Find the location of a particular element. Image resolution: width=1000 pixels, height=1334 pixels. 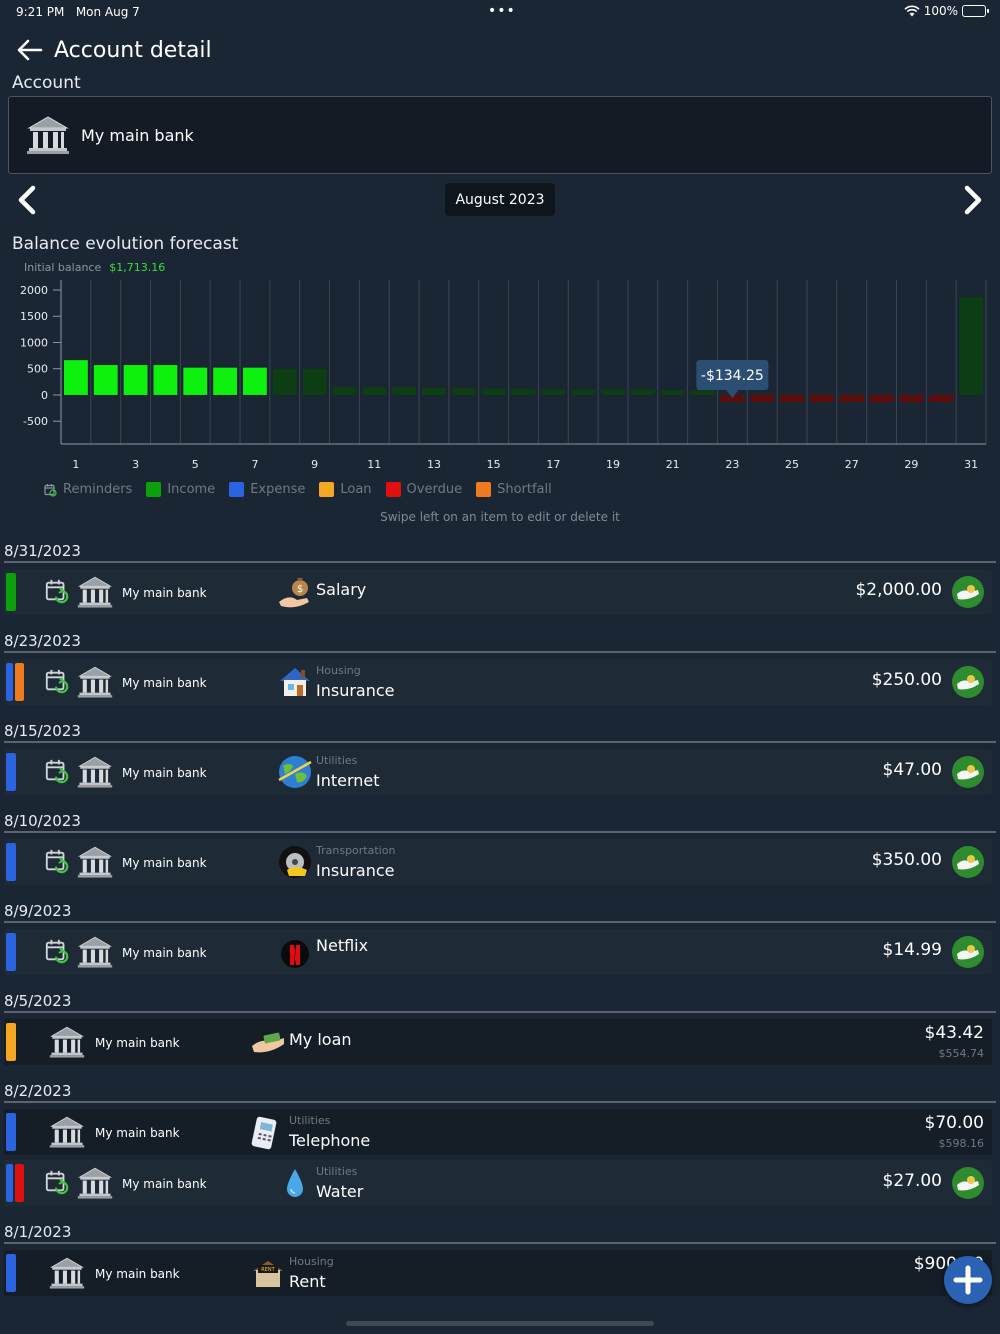

transaction-row: My main bank Housing Insurance $250.00 is located at coordinates (498, 682).